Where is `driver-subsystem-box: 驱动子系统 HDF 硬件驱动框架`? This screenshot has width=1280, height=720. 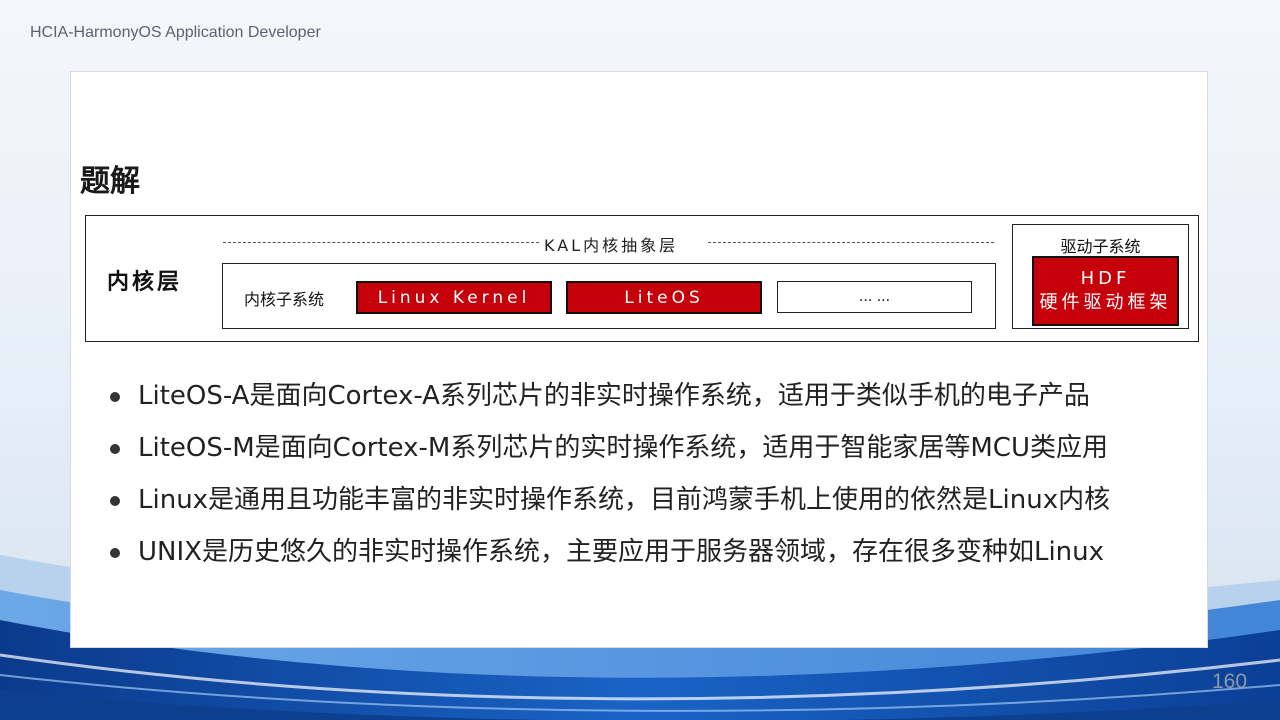
driver-subsystem-box: 驱动子系统 HDF 硬件驱动框架 is located at coordinates (1100, 276).